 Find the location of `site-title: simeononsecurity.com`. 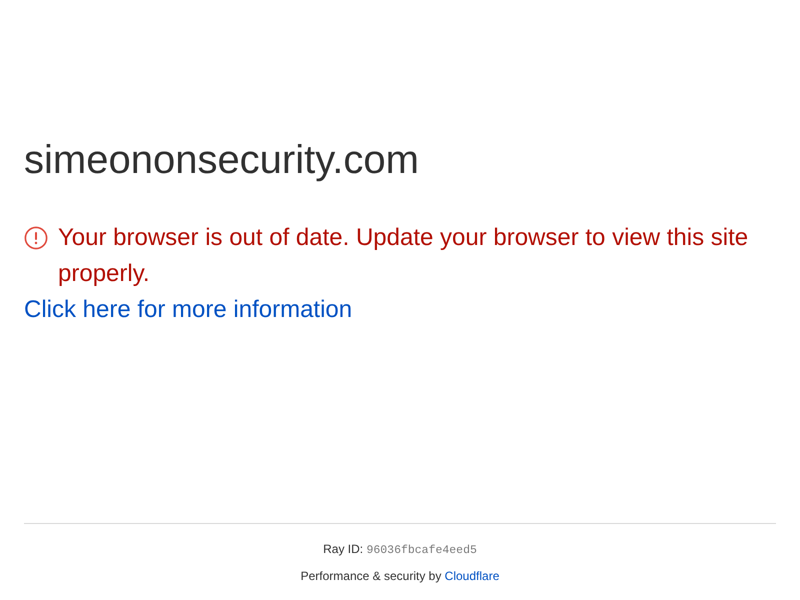

site-title: simeononsecurity.com is located at coordinates (221, 160).